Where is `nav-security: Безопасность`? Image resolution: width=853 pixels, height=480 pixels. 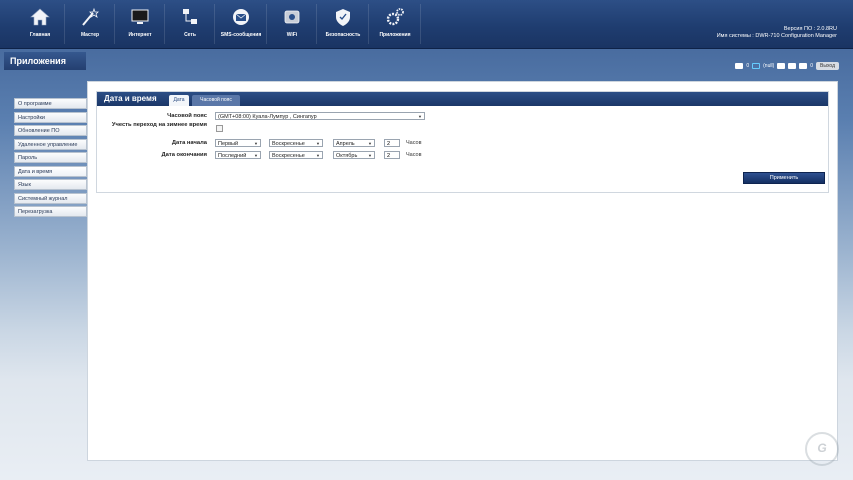
nav-security: Безопасность is located at coordinates (343, 24).